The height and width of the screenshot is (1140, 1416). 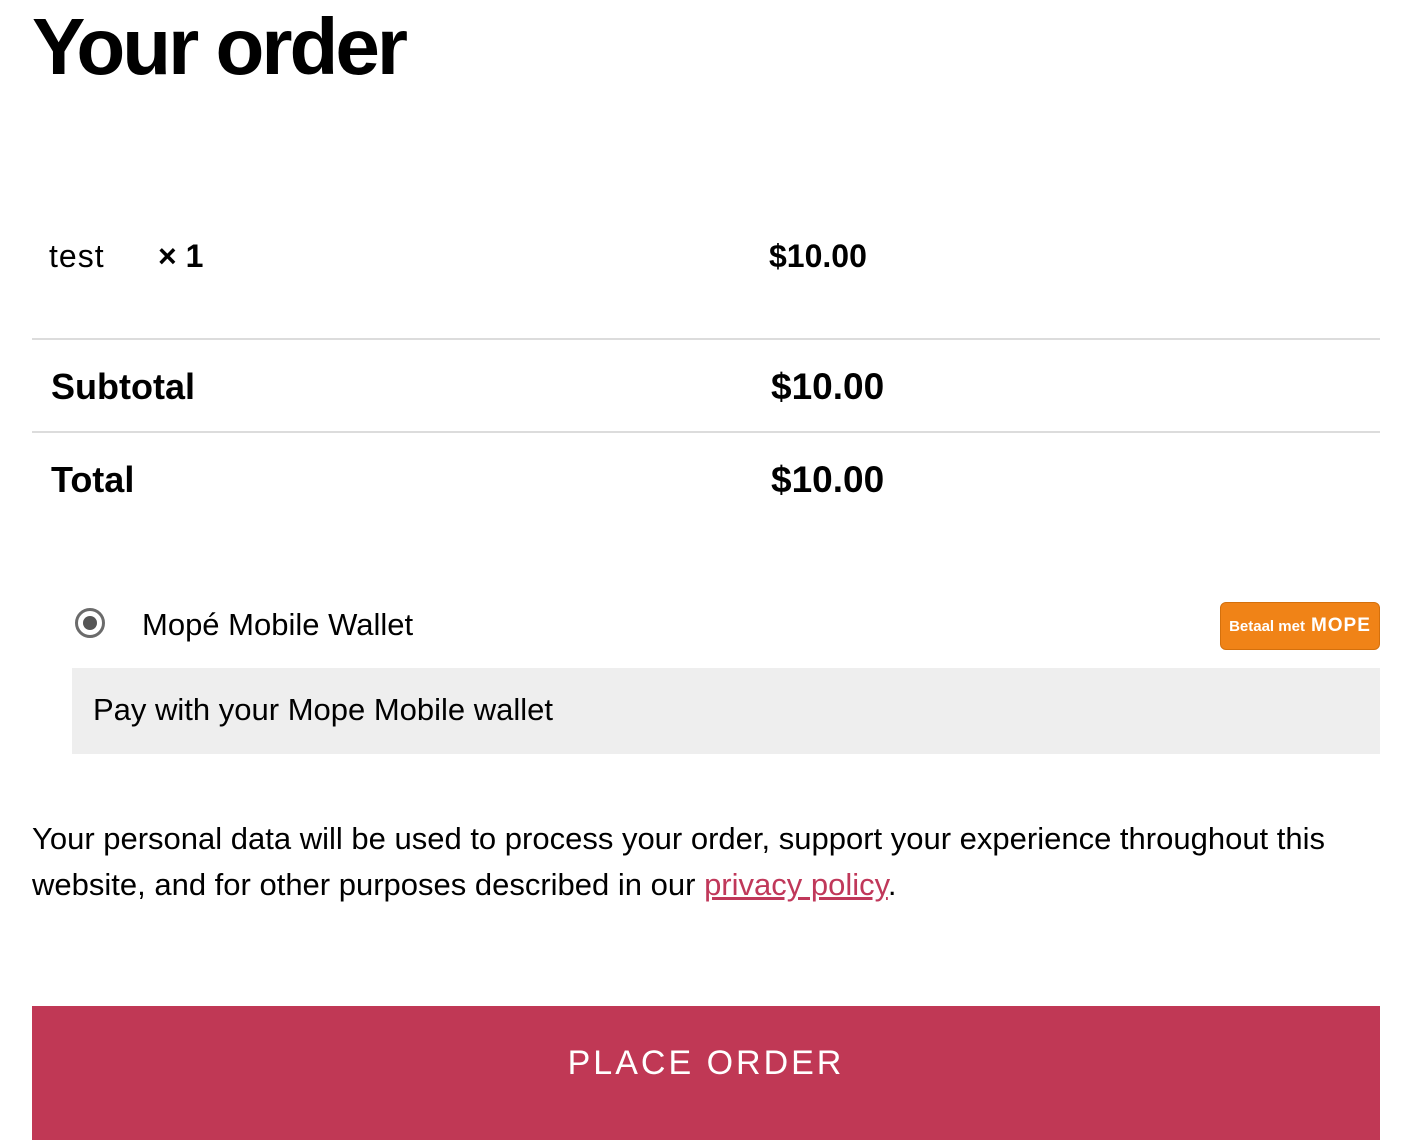 I want to click on payment-radio-button, so click(x=90, y=623).